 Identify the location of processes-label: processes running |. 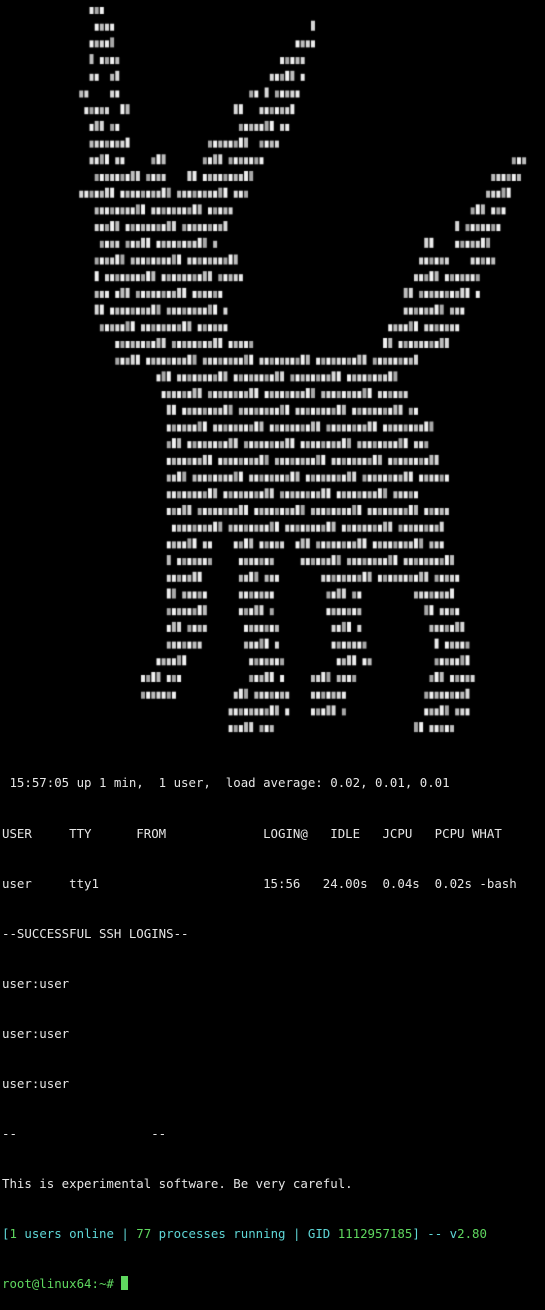
(229, 1234).